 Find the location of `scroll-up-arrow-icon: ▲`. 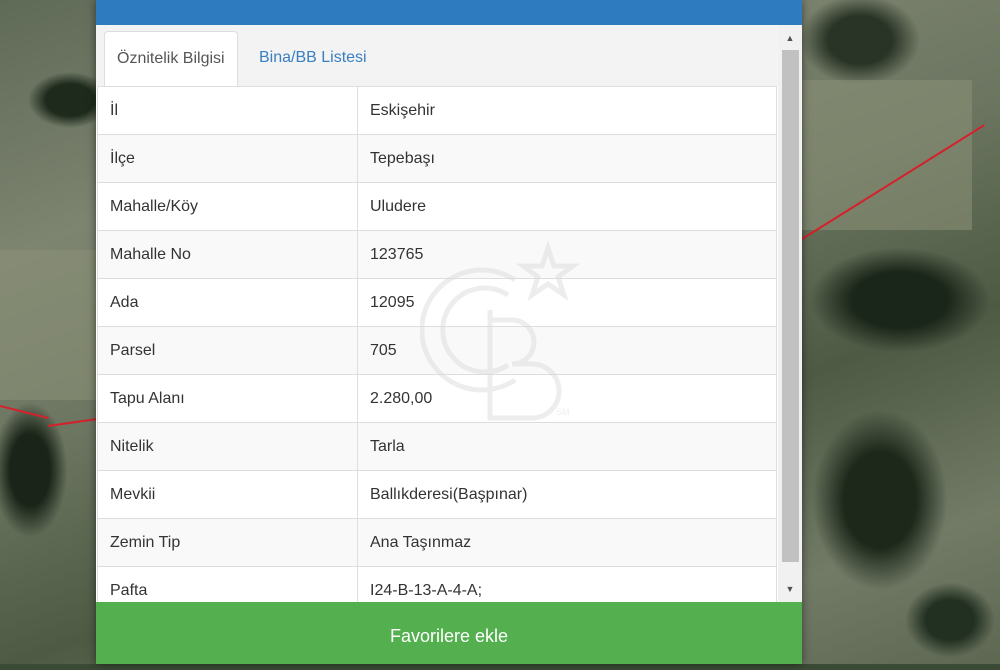

scroll-up-arrow-icon: ▲ is located at coordinates (790, 38).